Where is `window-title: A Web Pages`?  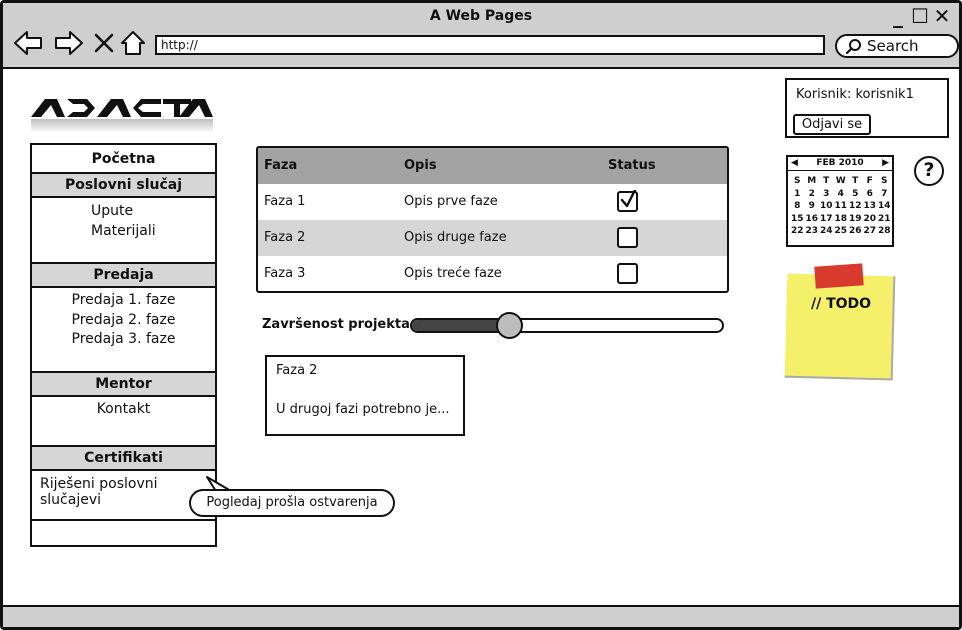
window-title: A Web Pages is located at coordinates (481, 16).